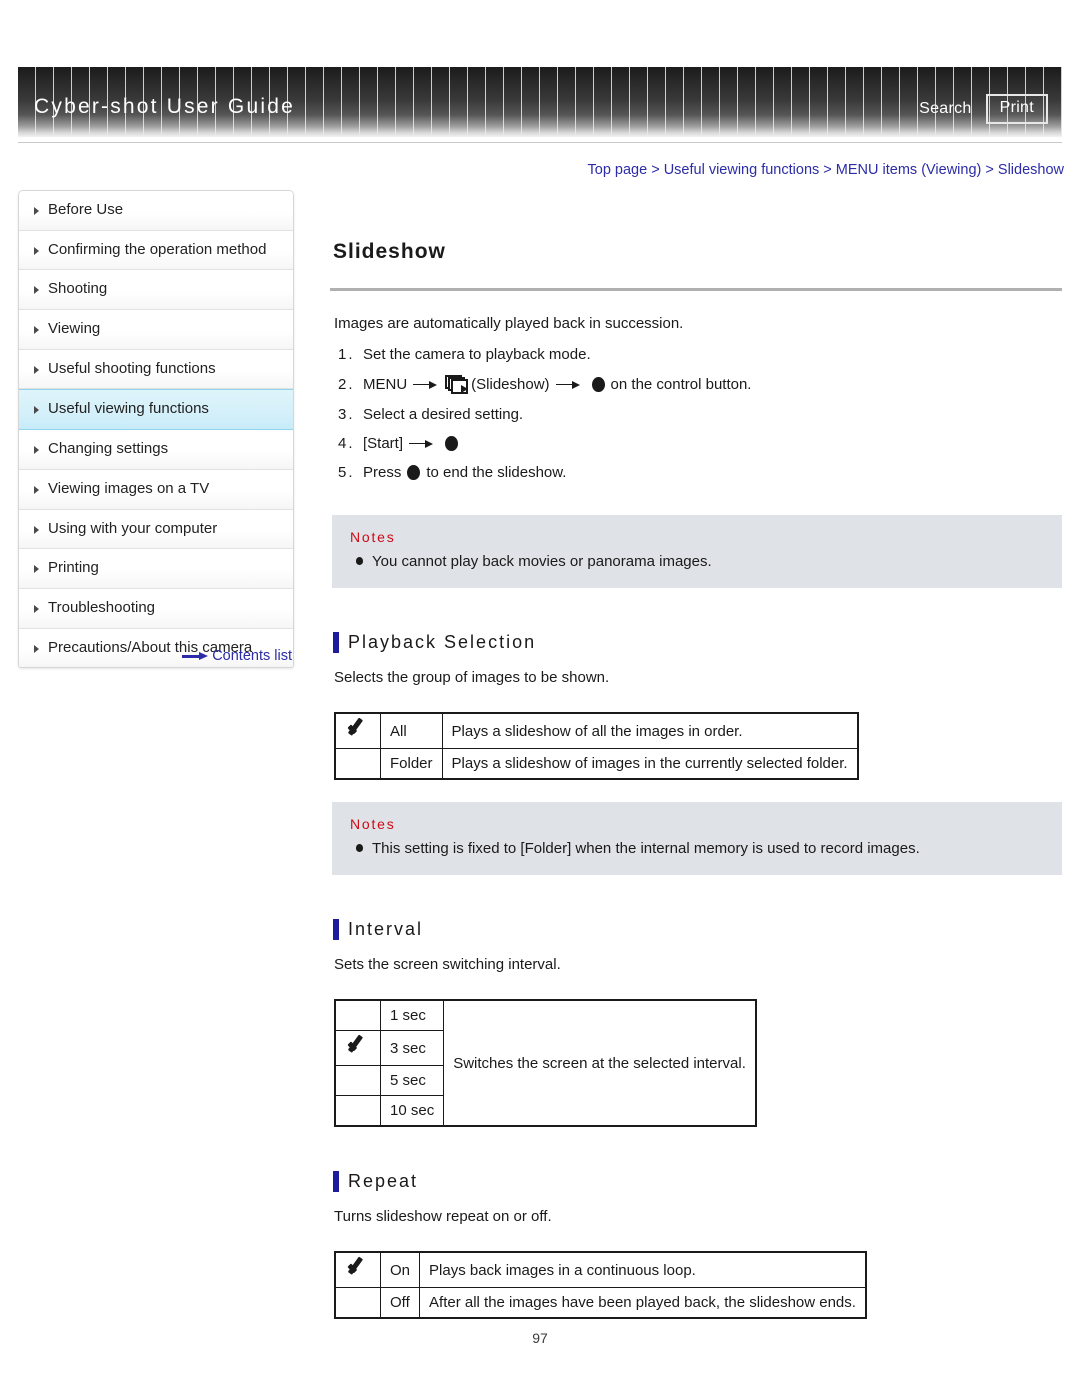 The height and width of the screenshot is (1397, 1080). I want to click on site-header: Cyber-shot User Guide Search Print, so click(540, 102).